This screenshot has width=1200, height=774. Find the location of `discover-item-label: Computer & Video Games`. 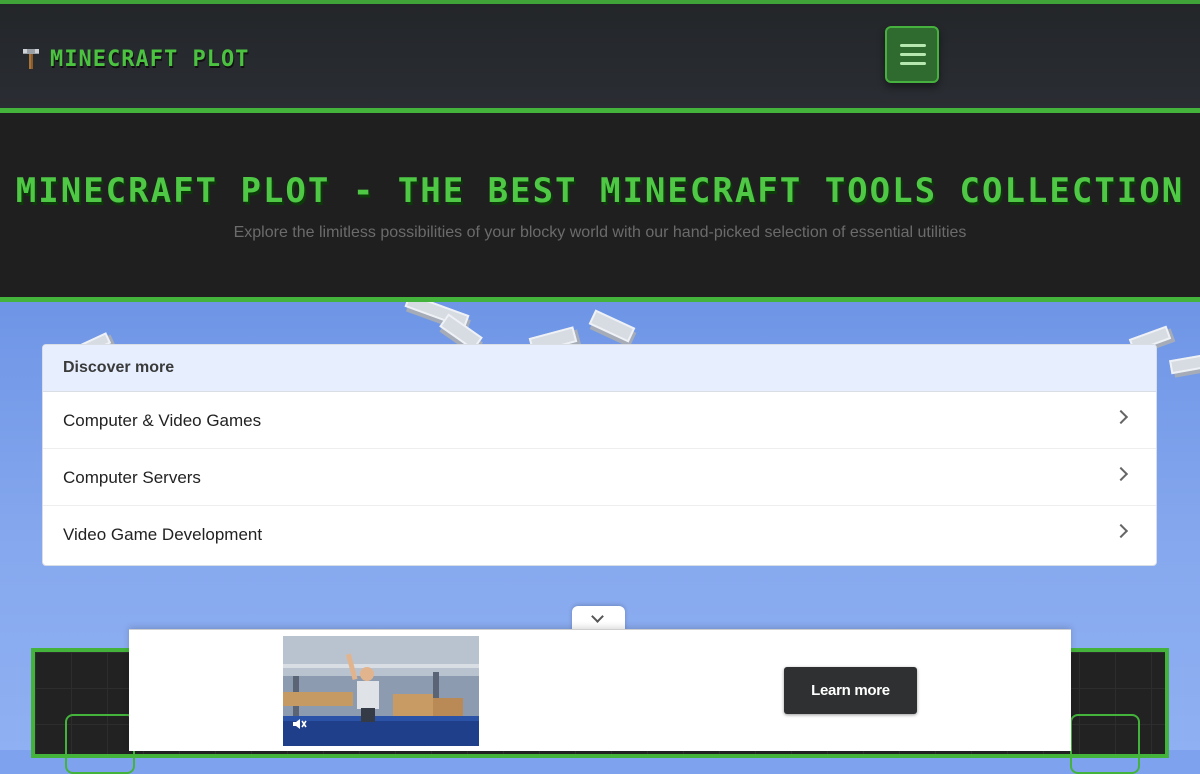

discover-item-label: Computer & Video Games is located at coordinates (162, 420).